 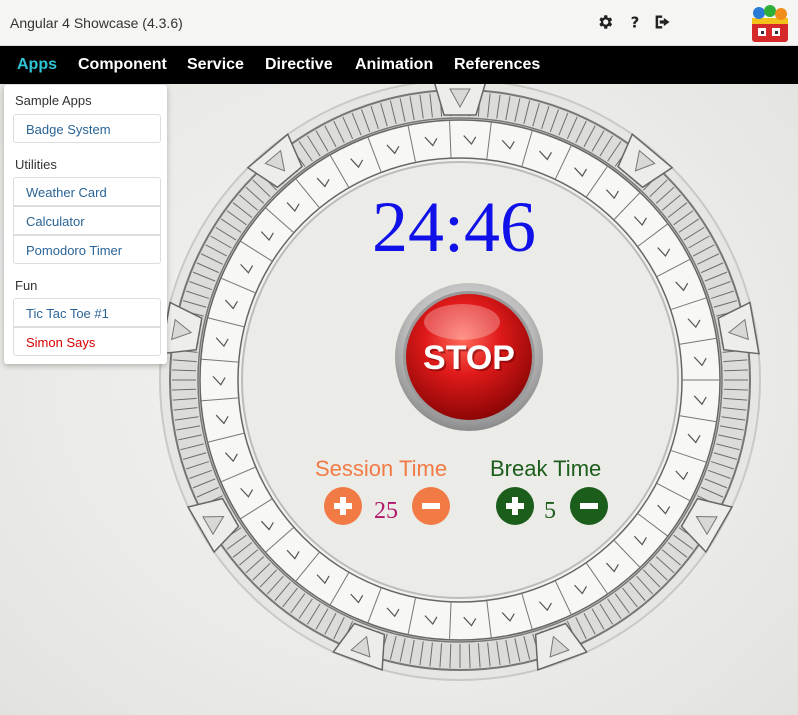 I want to click on nav-component: Component, so click(x=122, y=65).